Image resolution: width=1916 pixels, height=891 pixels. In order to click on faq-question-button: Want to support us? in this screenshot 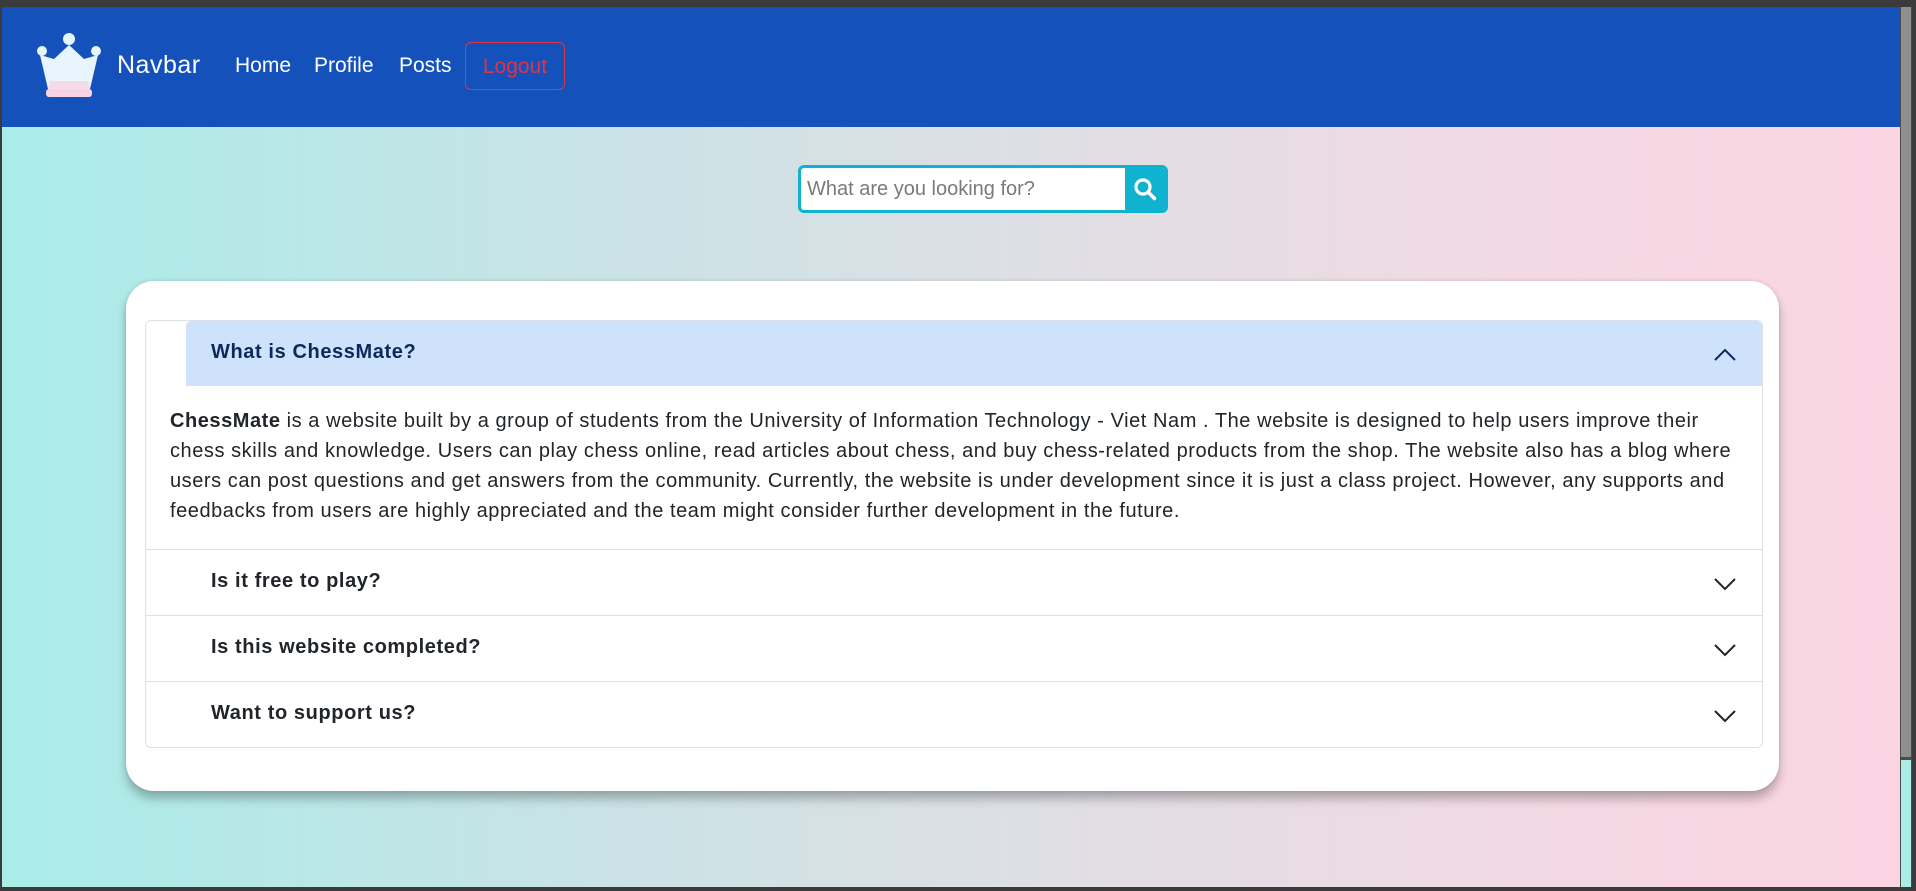, I will do `click(954, 714)`.